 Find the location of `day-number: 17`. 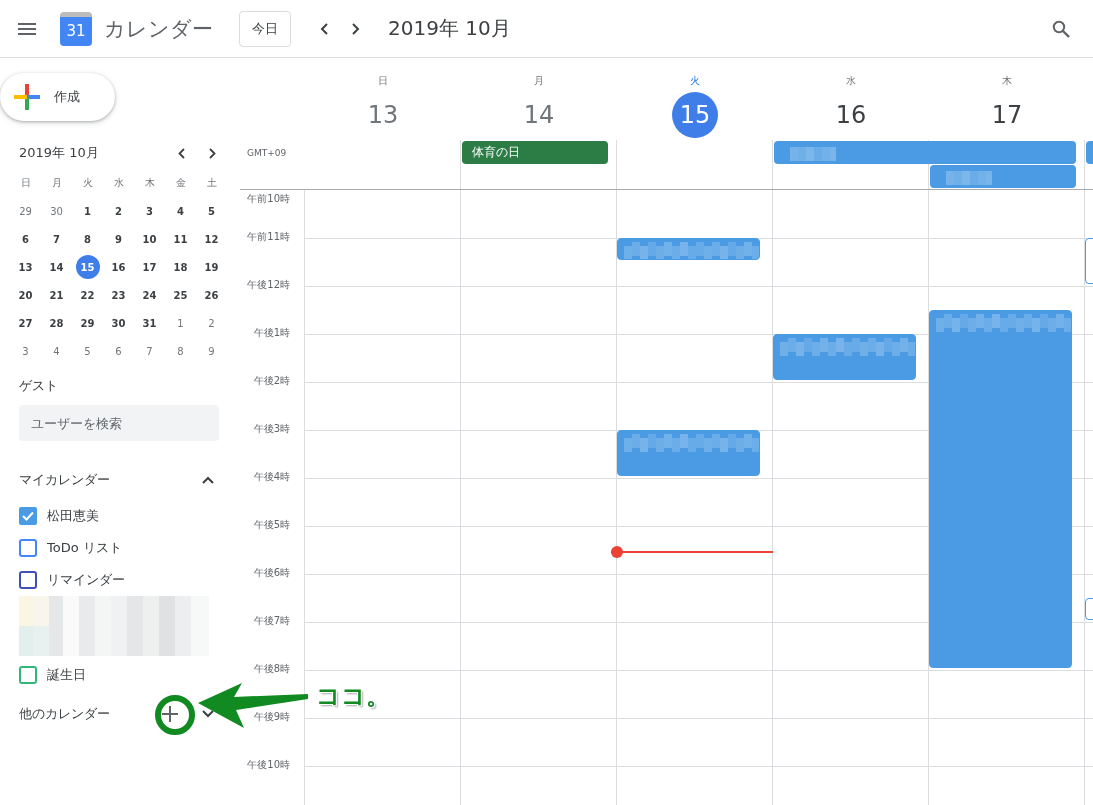

day-number: 17 is located at coordinates (1007, 115).